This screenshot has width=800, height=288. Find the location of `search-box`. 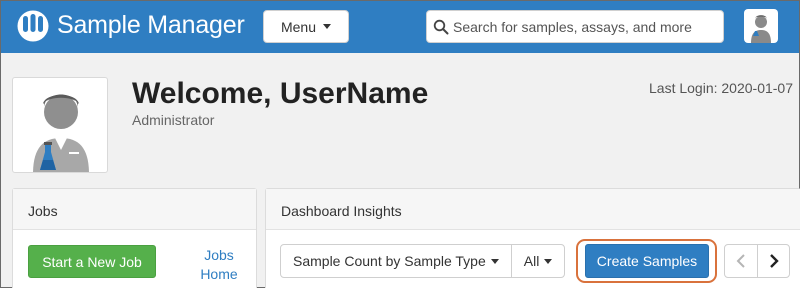

search-box is located at coordinates (575, 26).